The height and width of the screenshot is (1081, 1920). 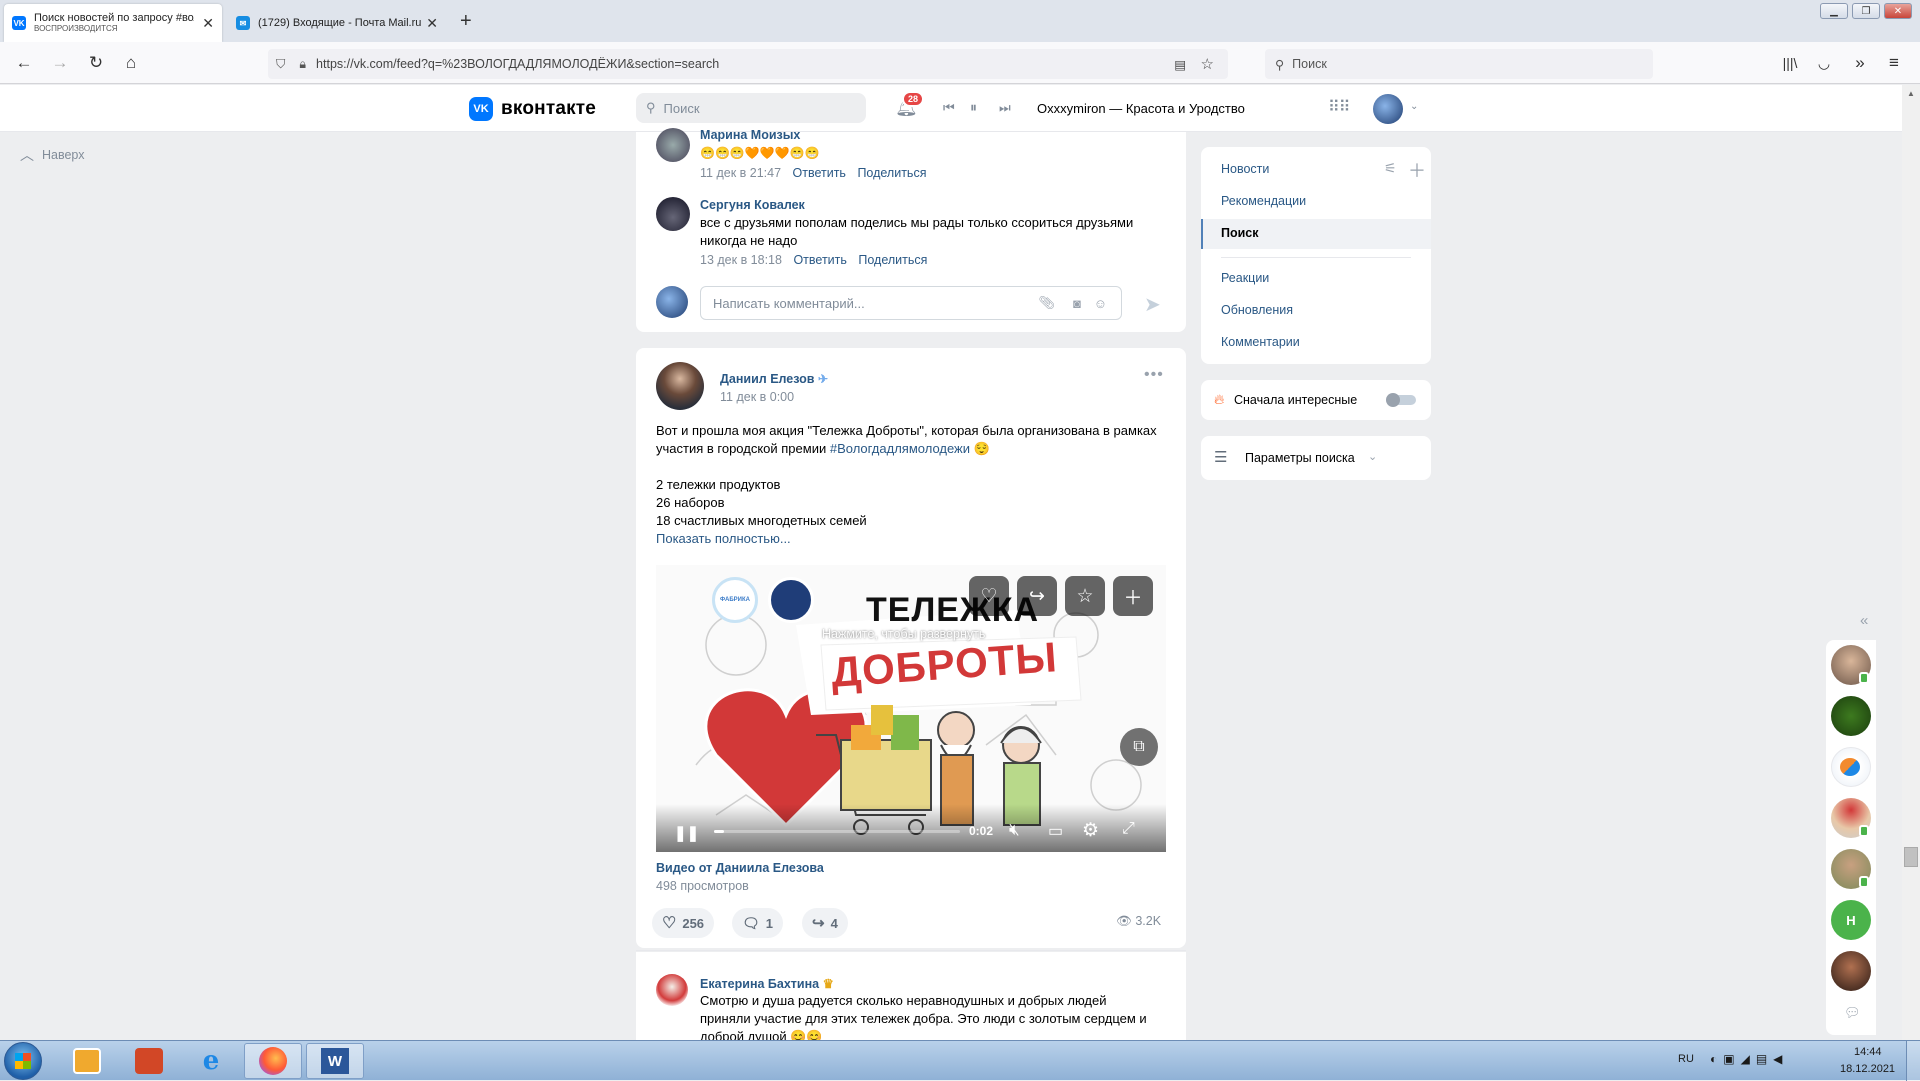 What do you see at coordinates (1005, 108) in the screenshot?
I see `next-track-icon: ⏭` at bounding box center [1005, 108].